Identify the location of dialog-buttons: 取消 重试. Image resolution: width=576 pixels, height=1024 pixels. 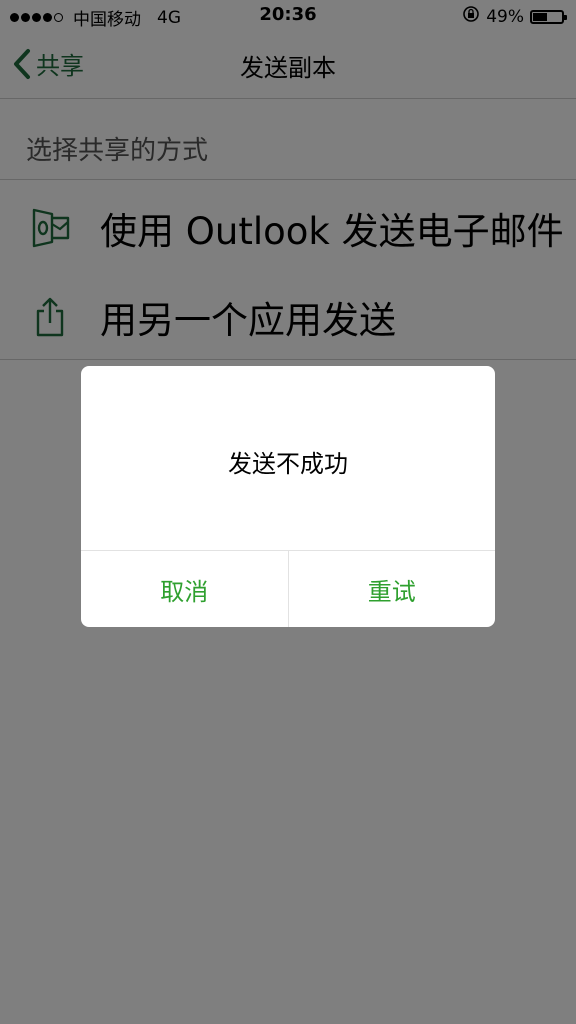
(288, 589).